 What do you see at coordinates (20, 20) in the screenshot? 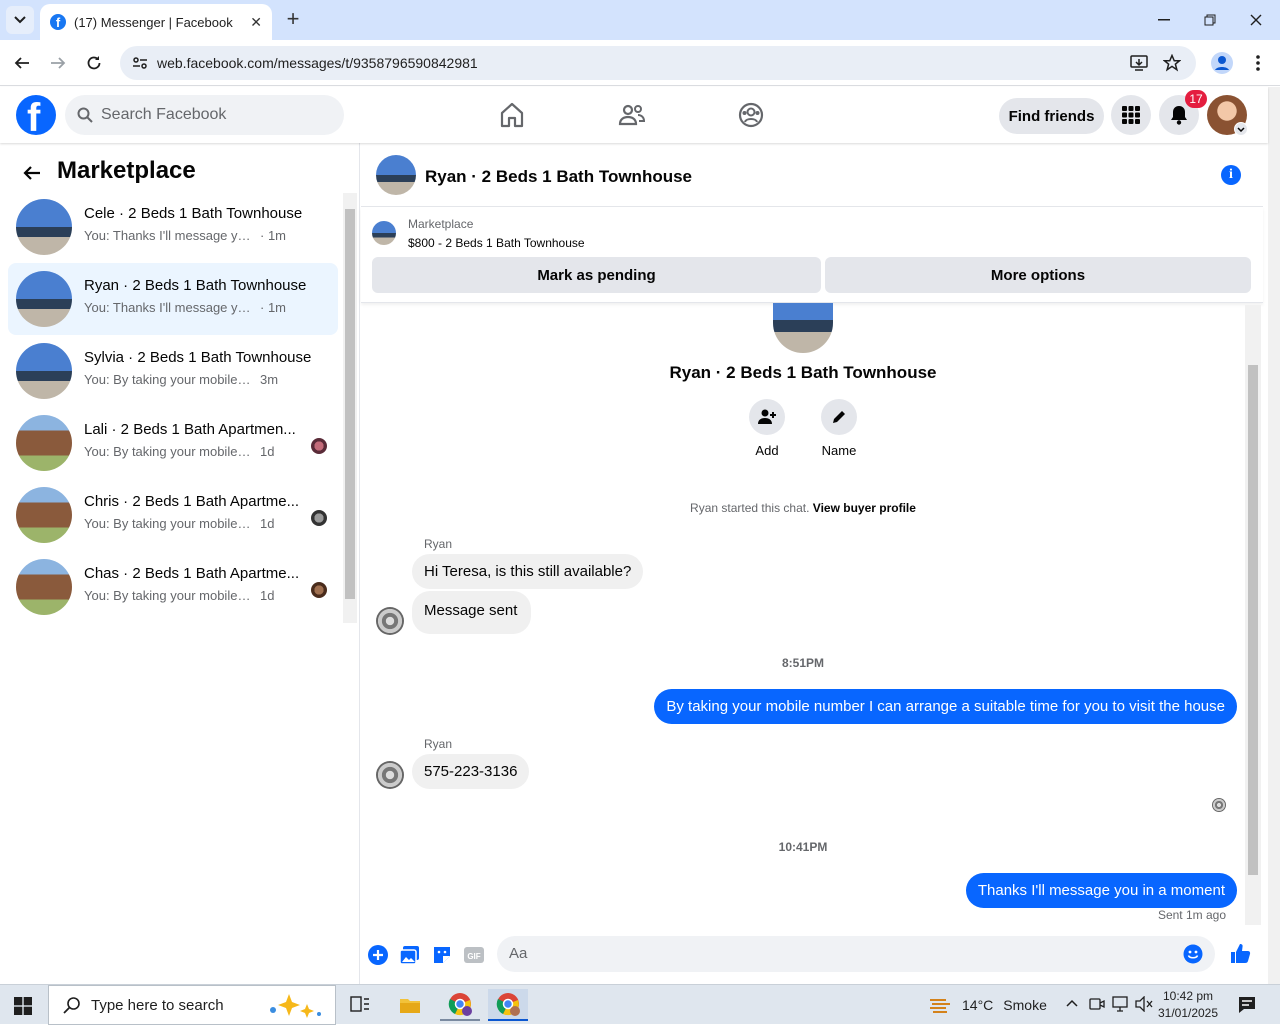
I see `tab-search-button` at bounding box center [20, 20].